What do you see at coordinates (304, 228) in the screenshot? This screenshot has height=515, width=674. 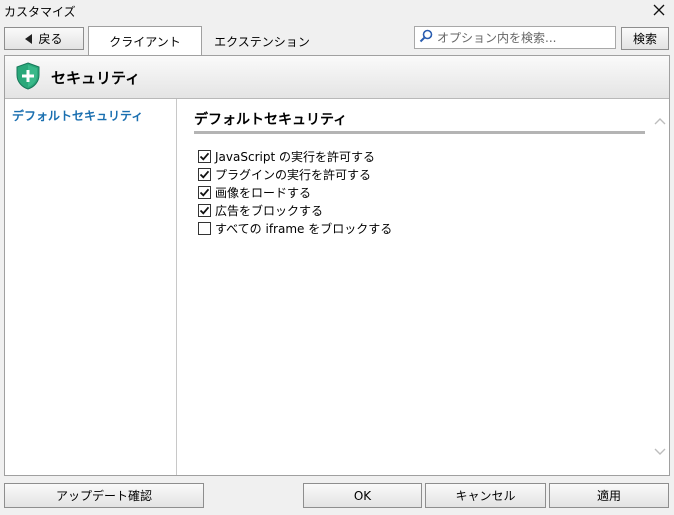 I see `option-label: すべての iframe をブロックする` at bounding box center [304, 228].